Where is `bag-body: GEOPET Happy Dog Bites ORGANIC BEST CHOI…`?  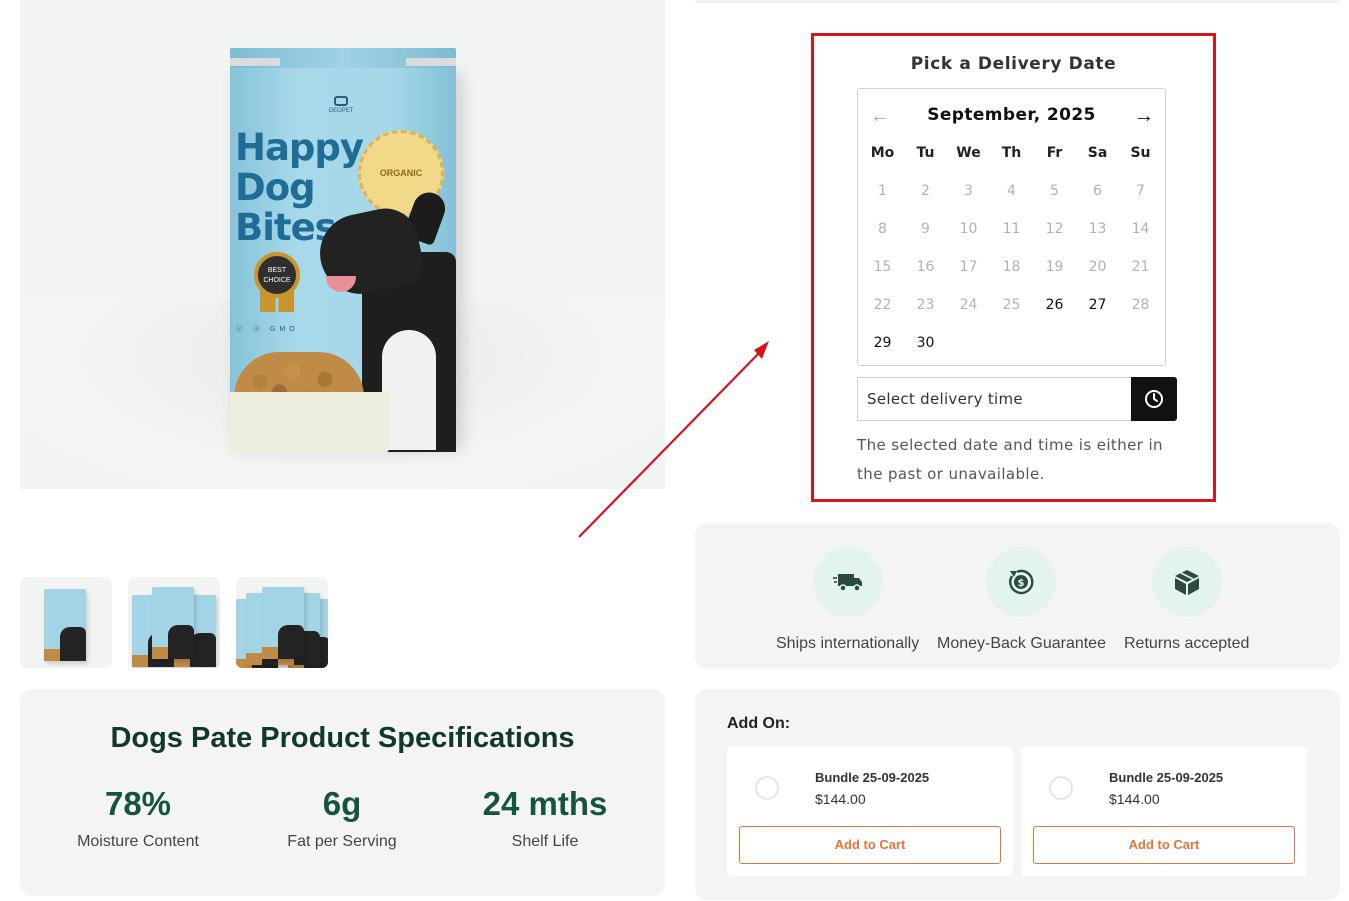
bag-body: GEOPET Happy Dog Bites ORGANIC BEST CHOI… is located at coordinates (343, 258).